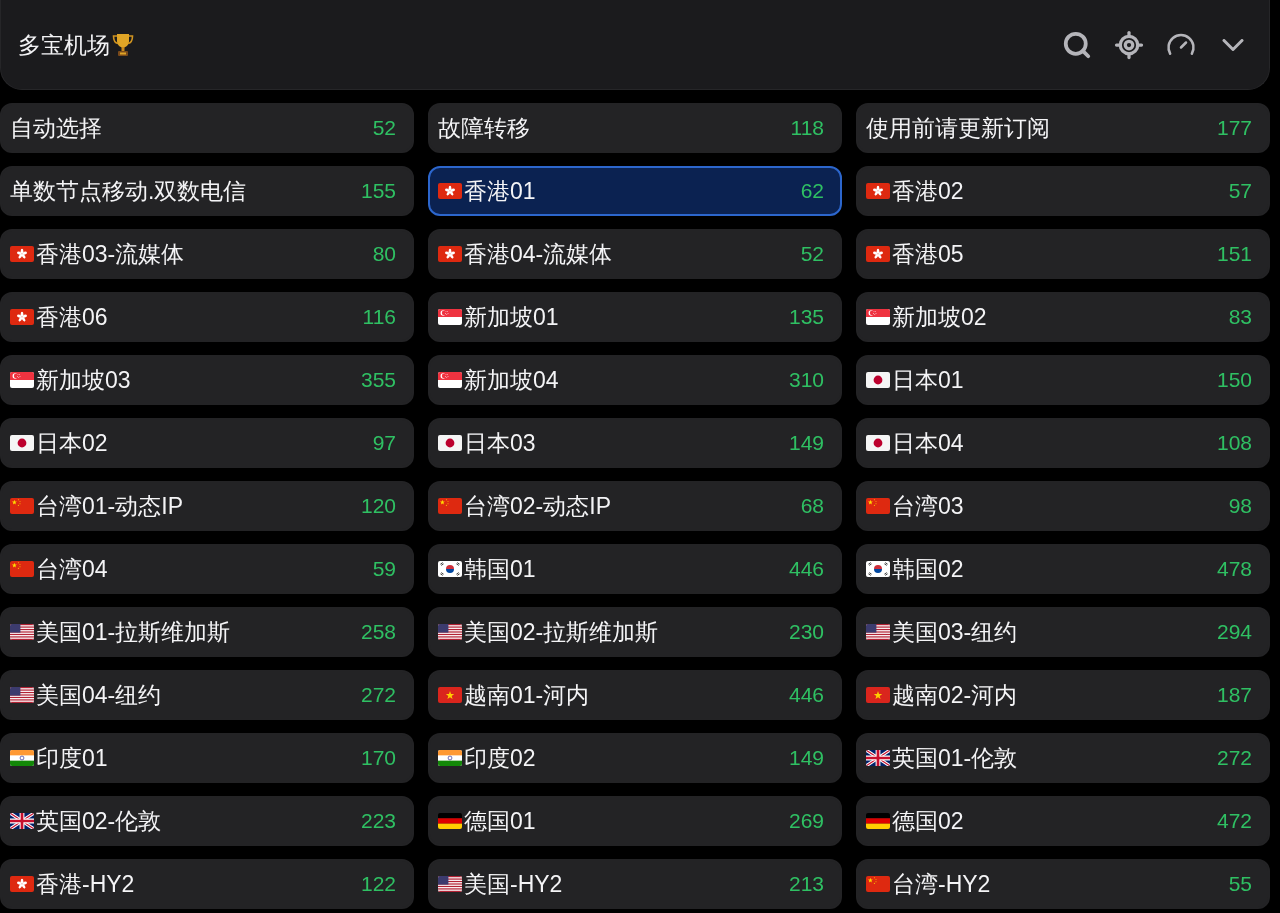 This screenshot has width=1280, height=913. What do you see at coordinates (378, 506) in the screenshot?
I see `latency-text: 120` at bounding box center [378, 506].